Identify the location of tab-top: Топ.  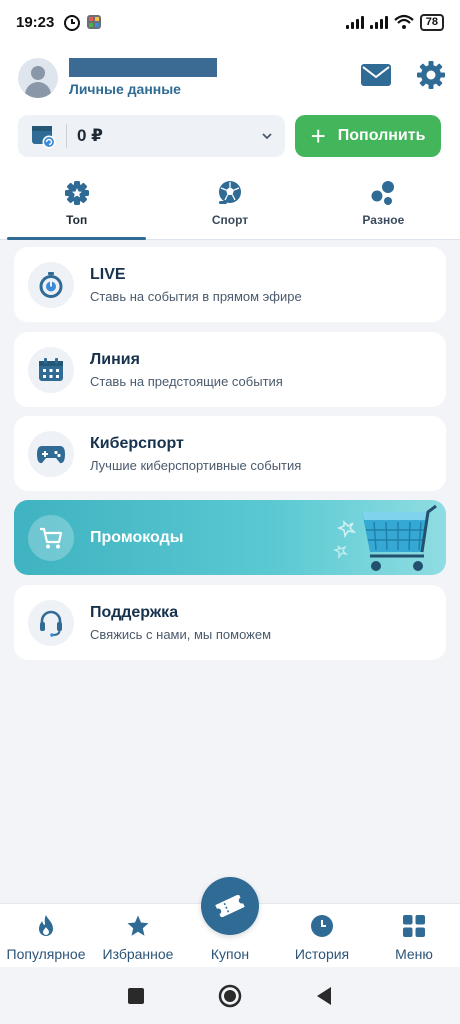
(76, 208).